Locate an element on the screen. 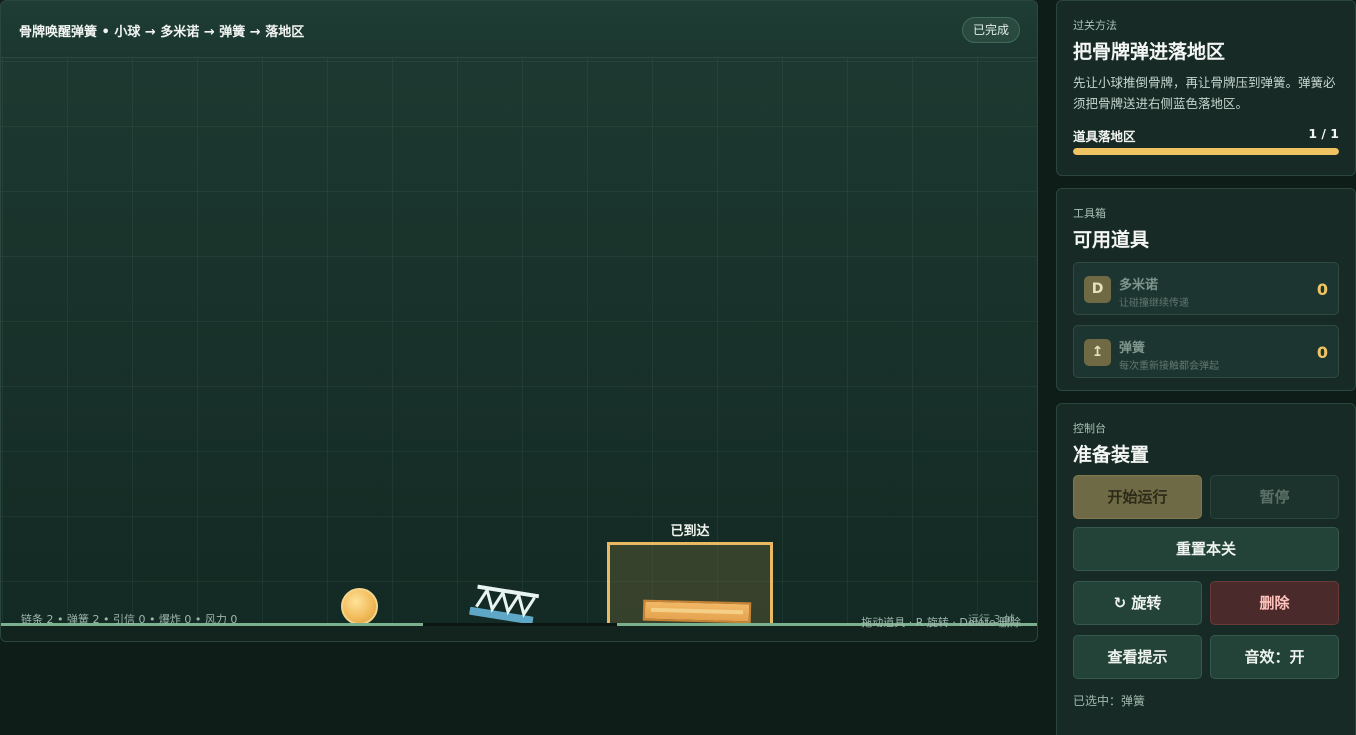  status-badge: 已完成 is located at coordinates (990, 30).